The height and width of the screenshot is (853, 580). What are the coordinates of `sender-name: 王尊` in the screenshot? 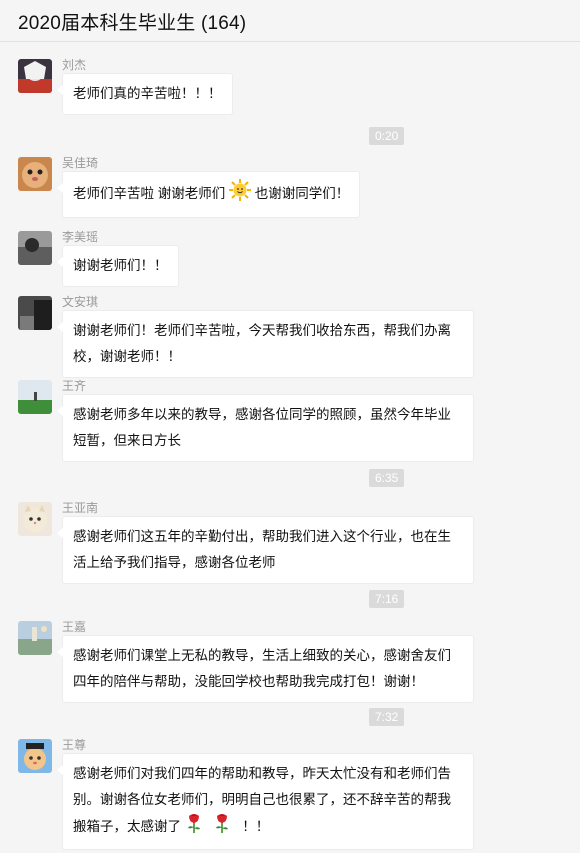 It's located at (74, 745).